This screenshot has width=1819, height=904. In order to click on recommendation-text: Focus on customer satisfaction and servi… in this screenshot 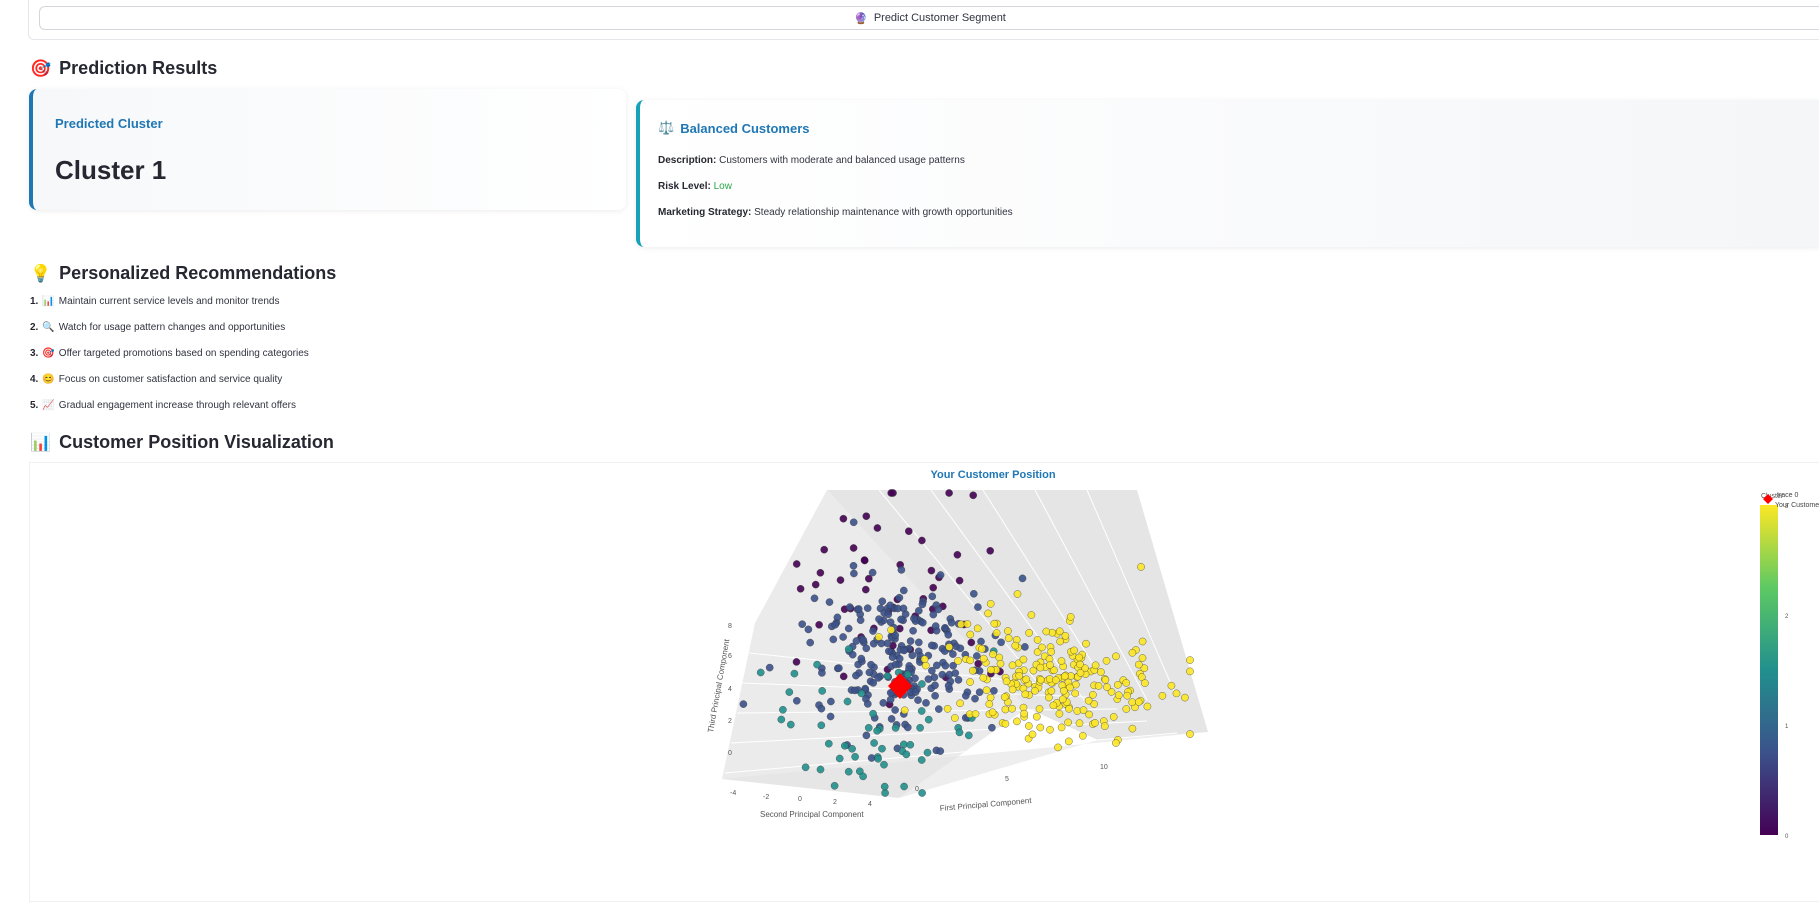, I will do `click(170, 379)`.